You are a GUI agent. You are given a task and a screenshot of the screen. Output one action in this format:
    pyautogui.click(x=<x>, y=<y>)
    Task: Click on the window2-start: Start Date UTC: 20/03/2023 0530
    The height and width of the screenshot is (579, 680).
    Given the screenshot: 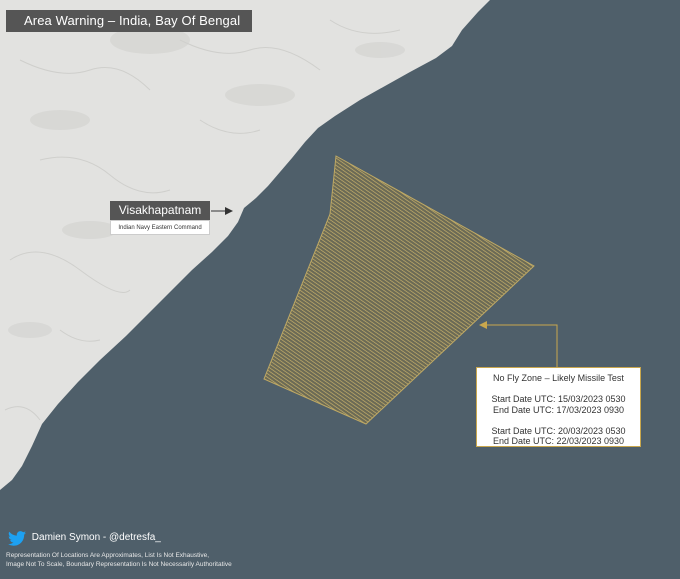 What is the action you would take?
    pyautogui.click(x=558, y=430)
    